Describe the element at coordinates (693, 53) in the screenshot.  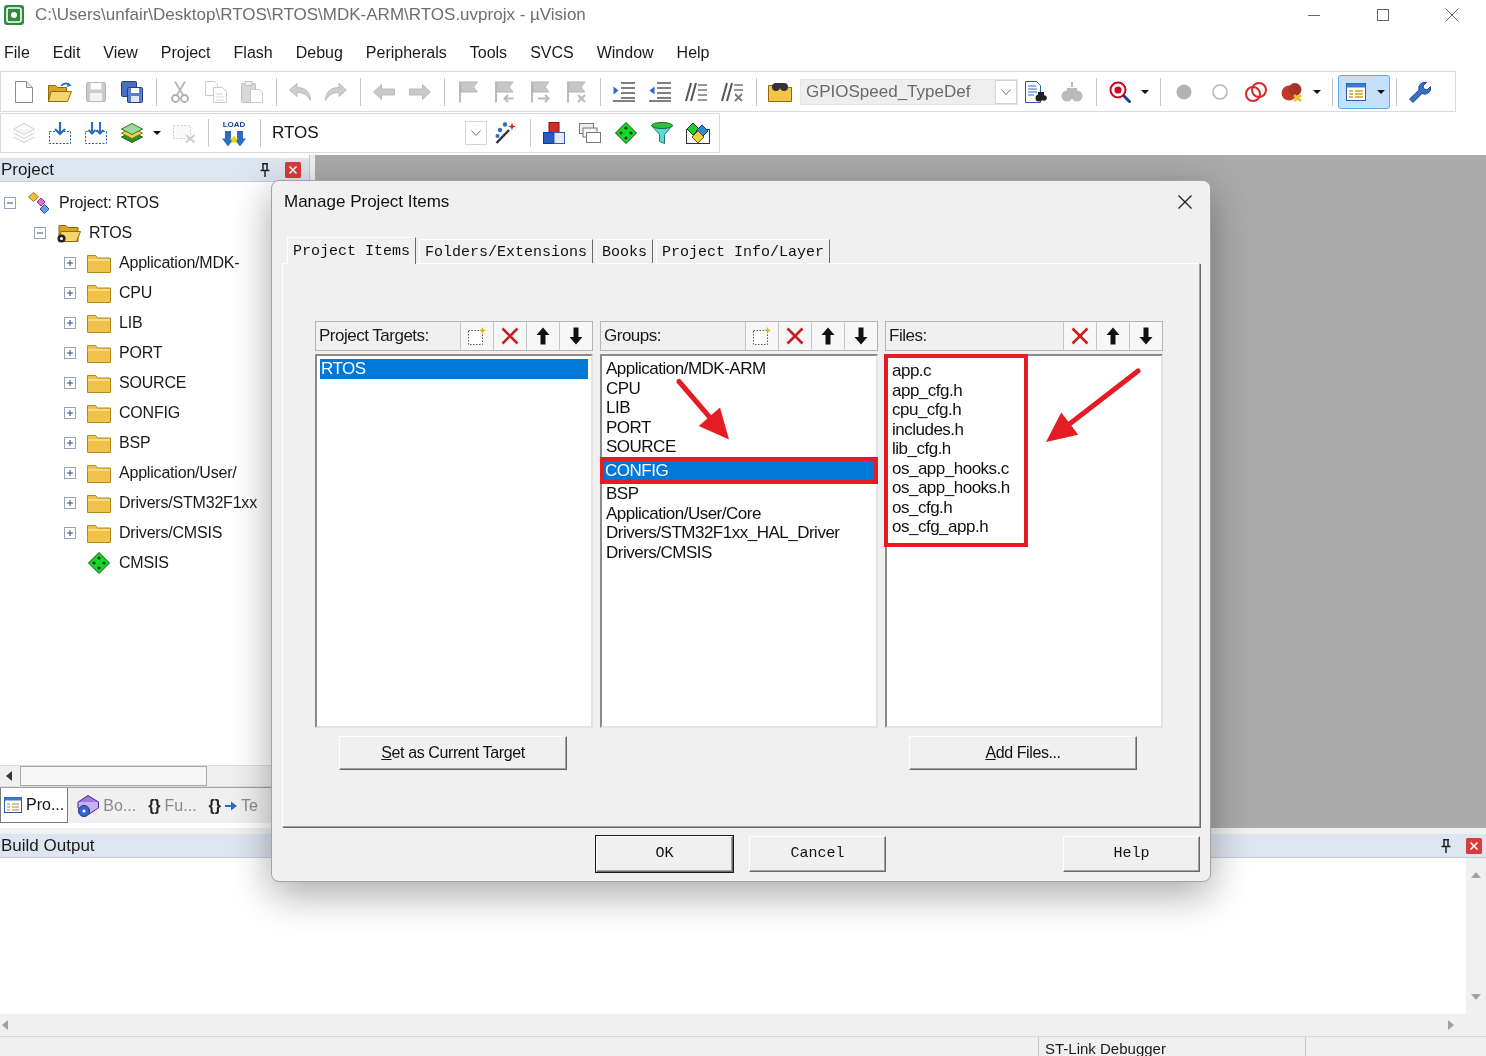
I see `menu-item: Help` at that location.